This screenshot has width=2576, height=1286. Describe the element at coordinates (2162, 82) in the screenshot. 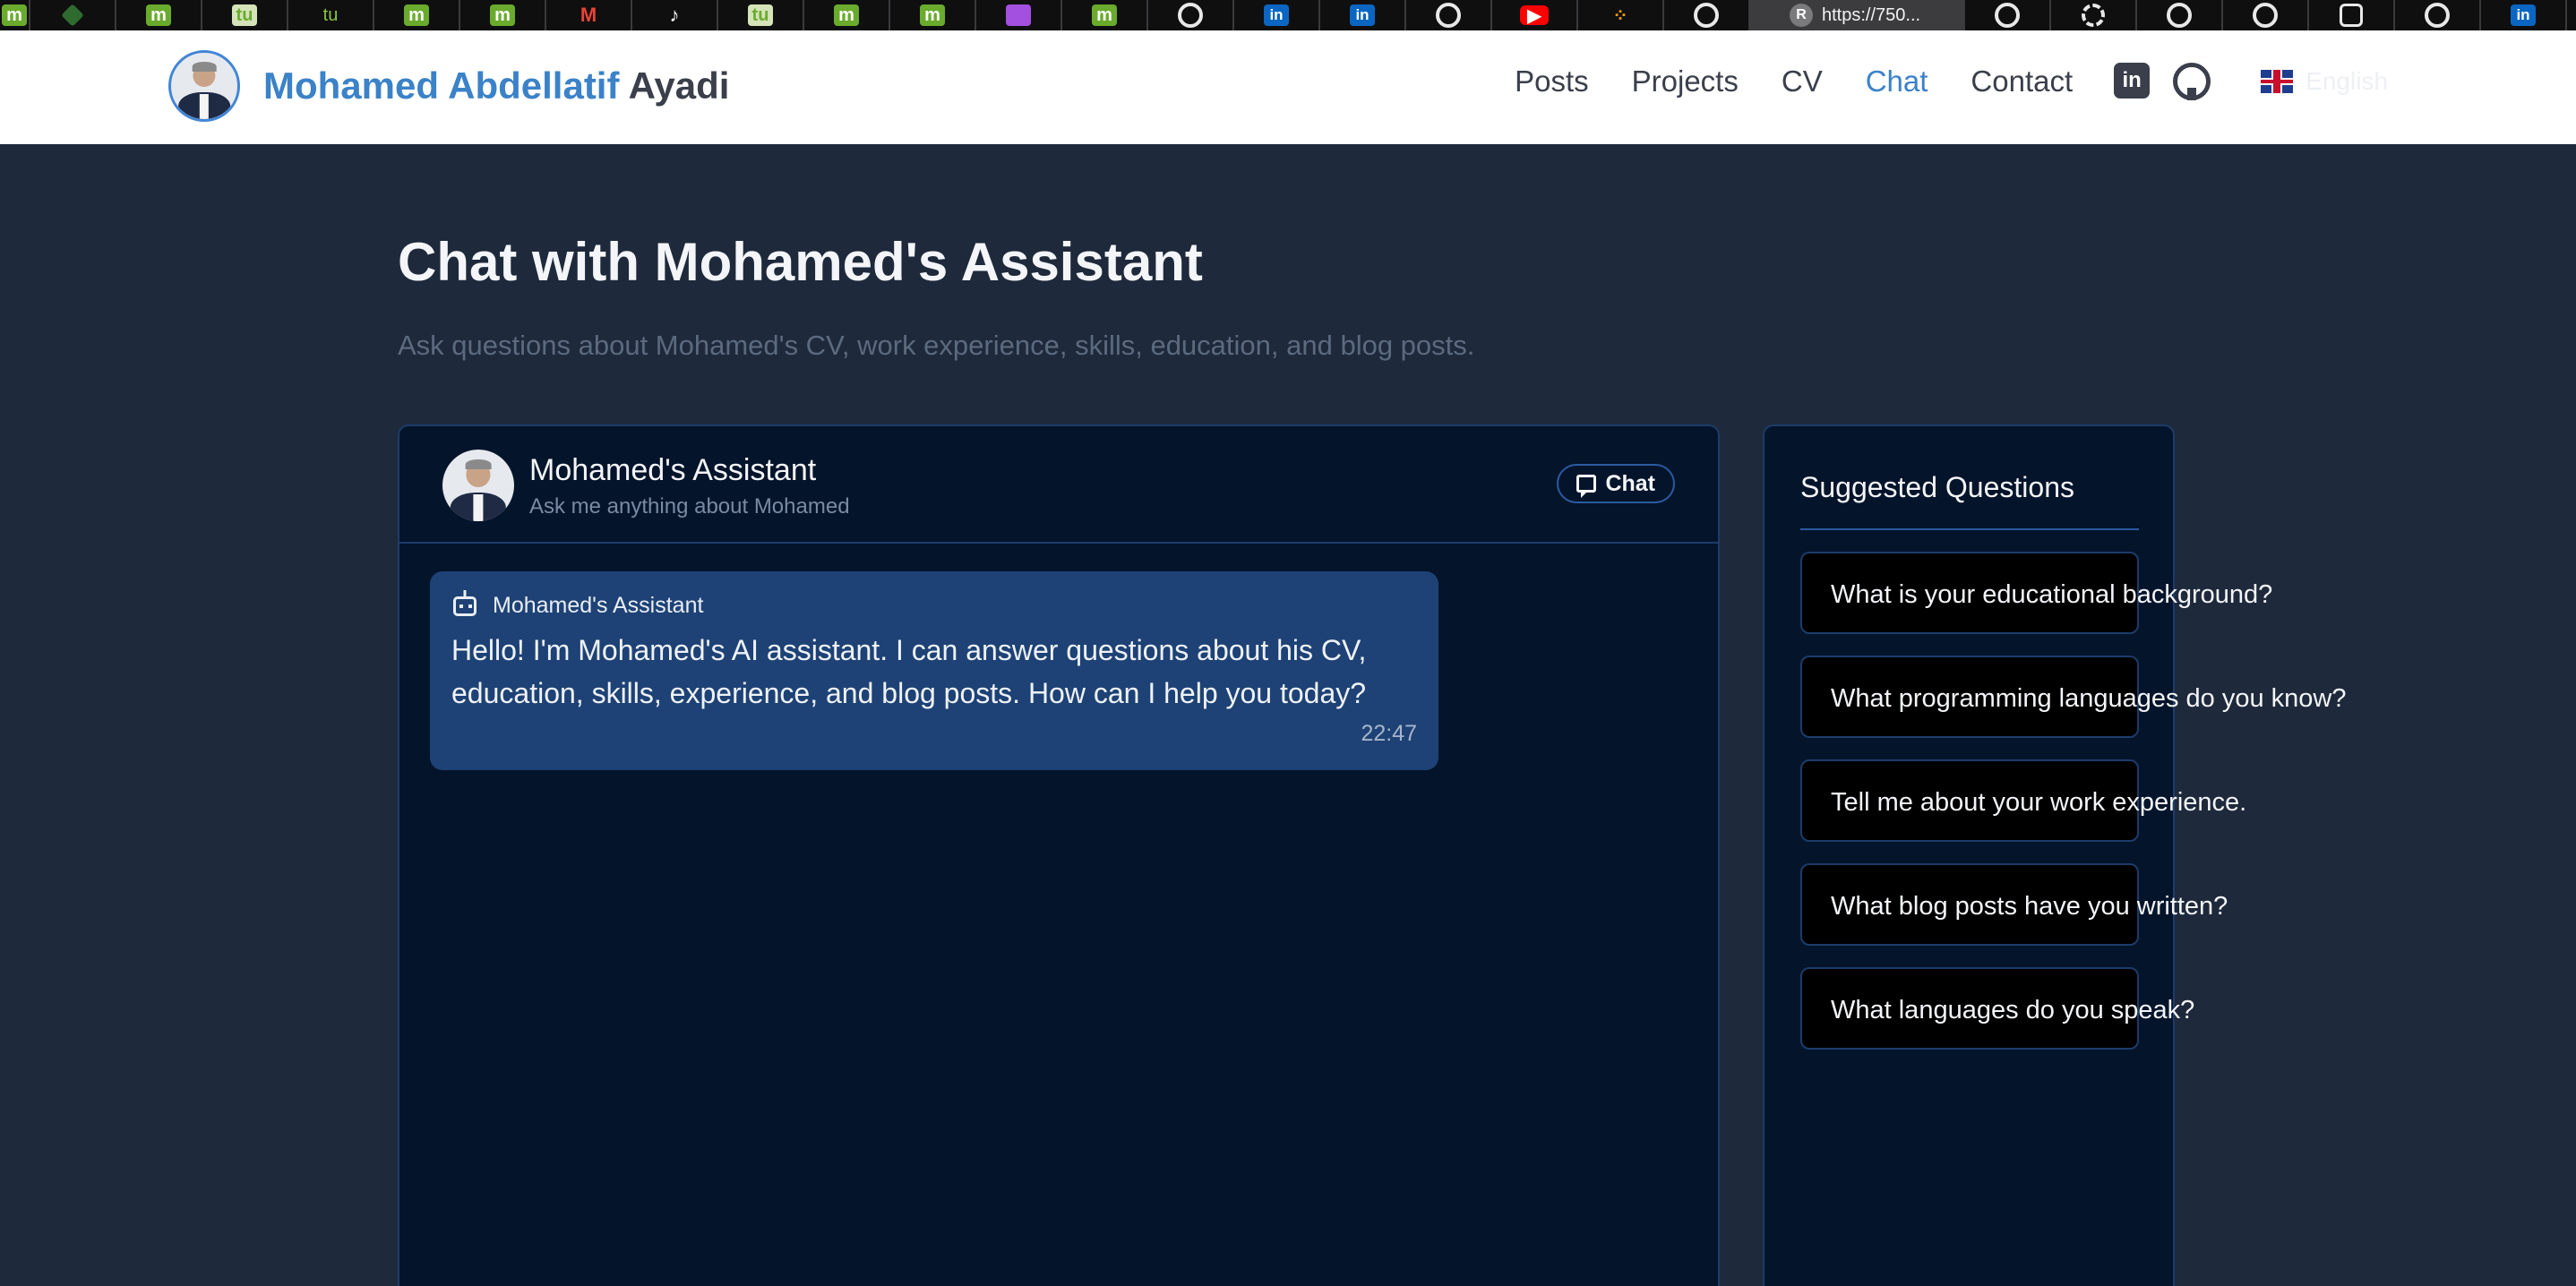

I see `social-links: in` at that location.